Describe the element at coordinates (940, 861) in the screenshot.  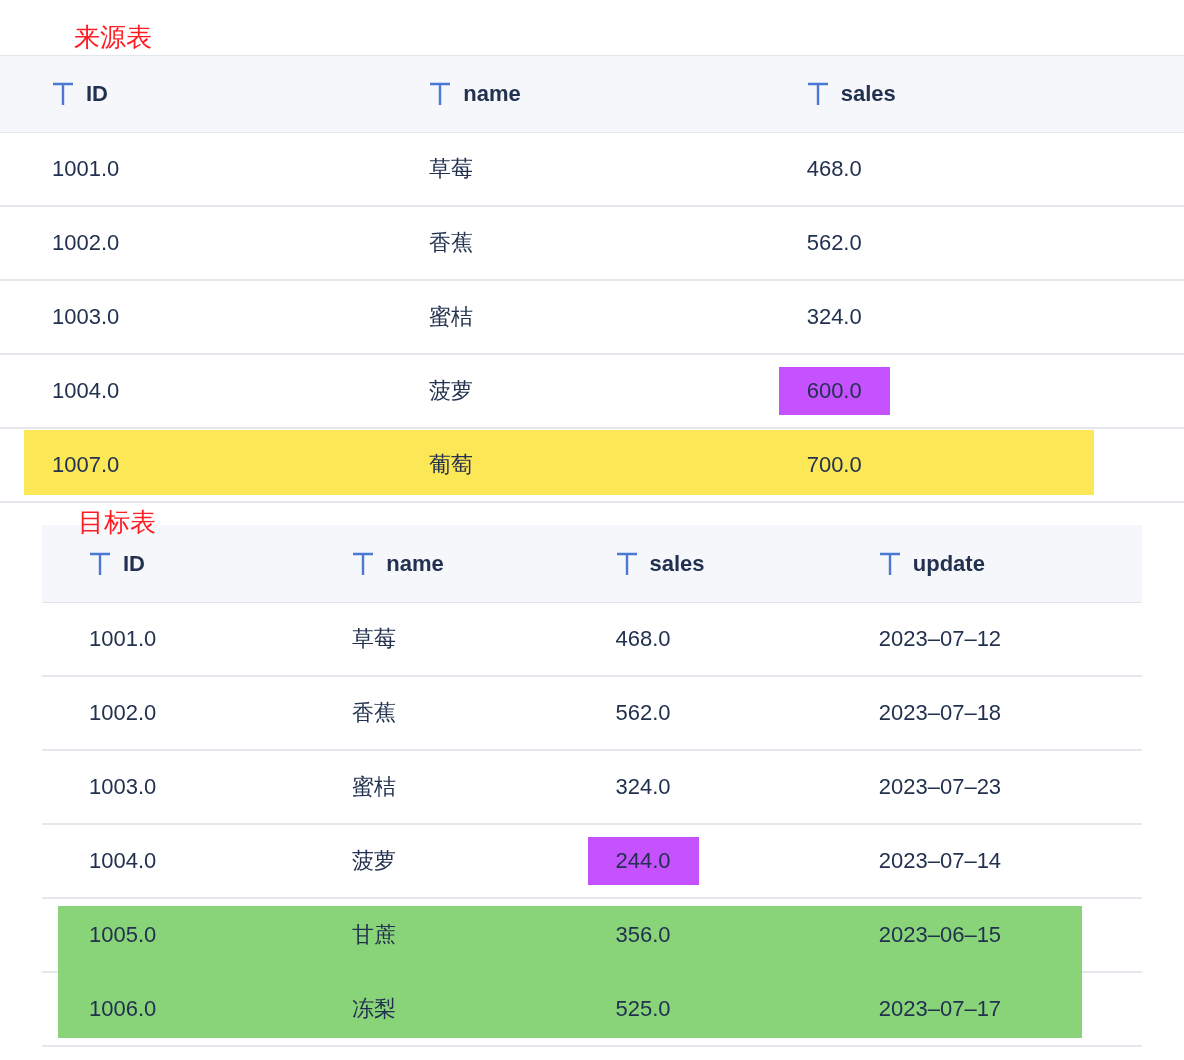
I see `table-cell: 2023–07–14` at that location.